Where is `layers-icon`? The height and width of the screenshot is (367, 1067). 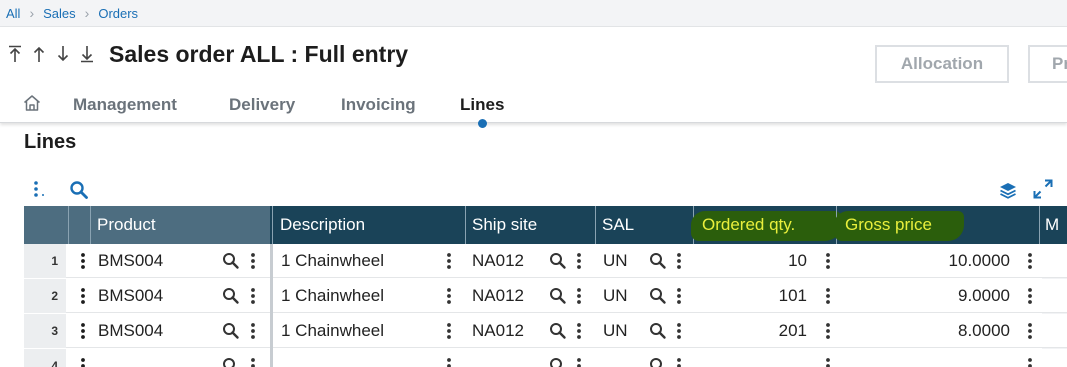
layers-icon is located at coordinates (1008, 191).